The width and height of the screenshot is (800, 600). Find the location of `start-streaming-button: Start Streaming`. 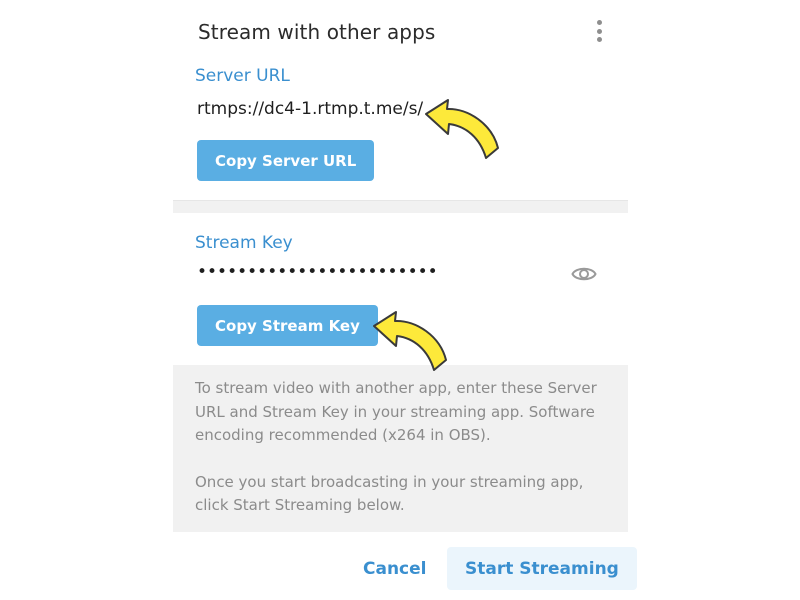

start-streaming-button: Start Streaming is located at coordinates (542, 568).